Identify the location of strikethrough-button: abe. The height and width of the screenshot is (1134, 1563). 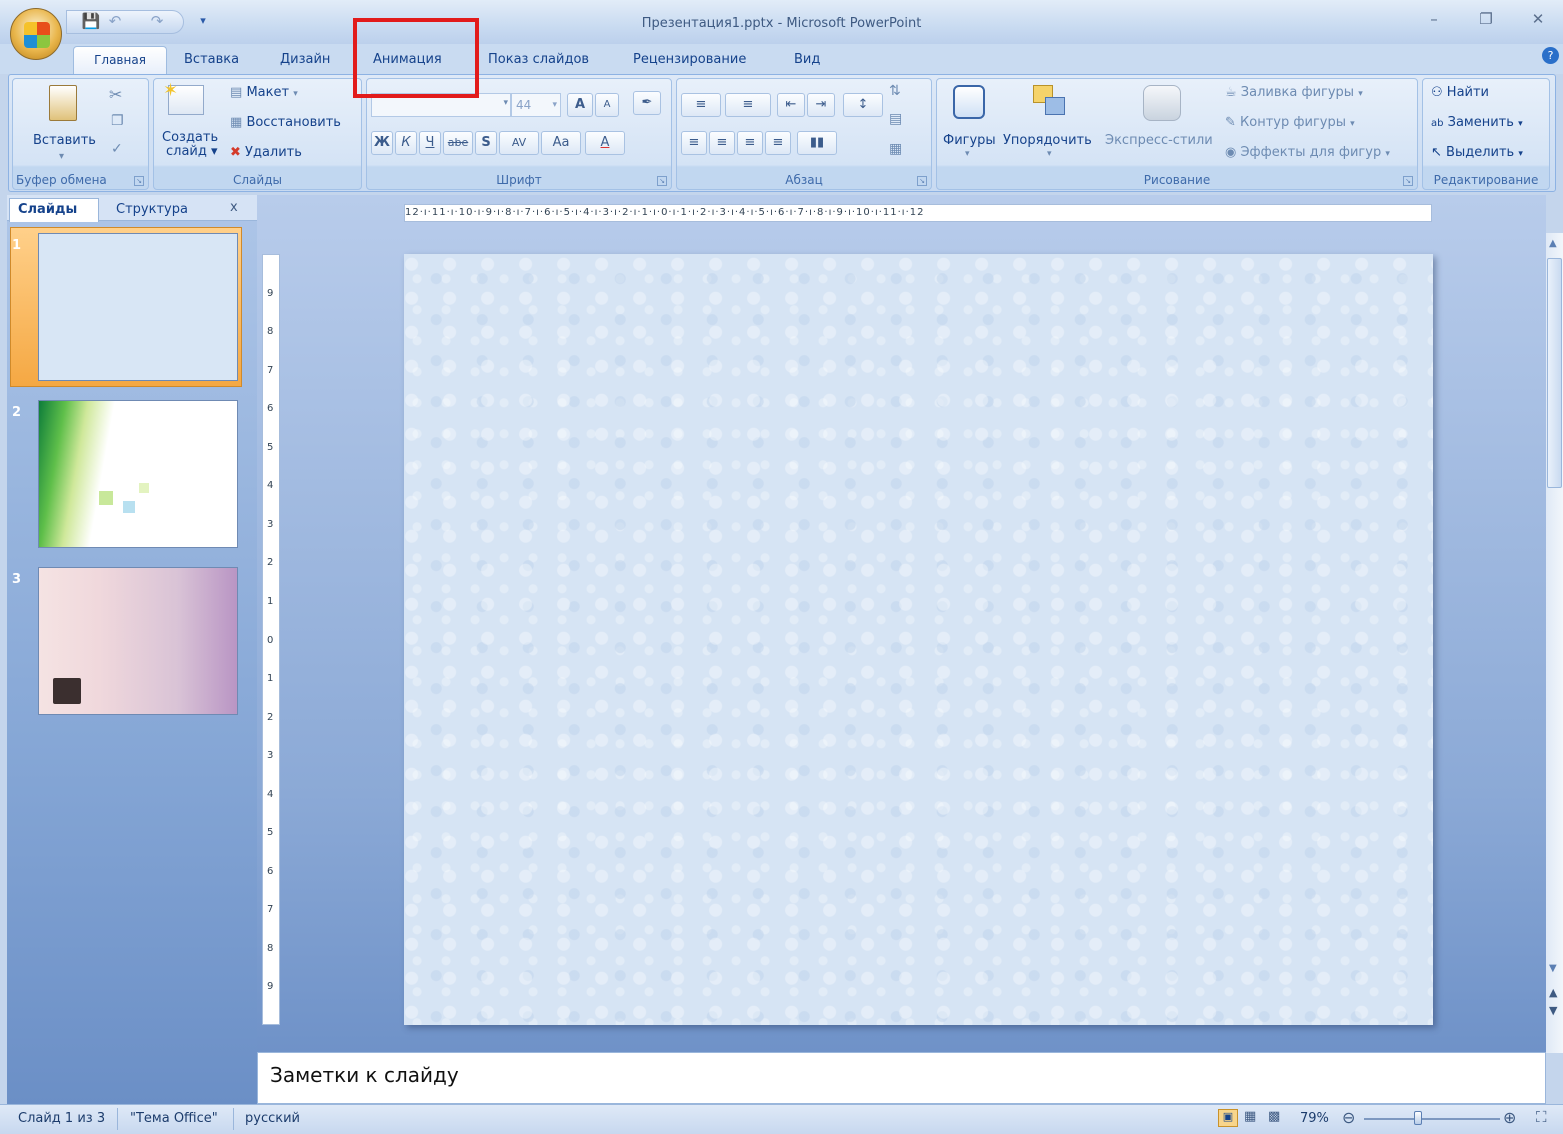
(458, 143).